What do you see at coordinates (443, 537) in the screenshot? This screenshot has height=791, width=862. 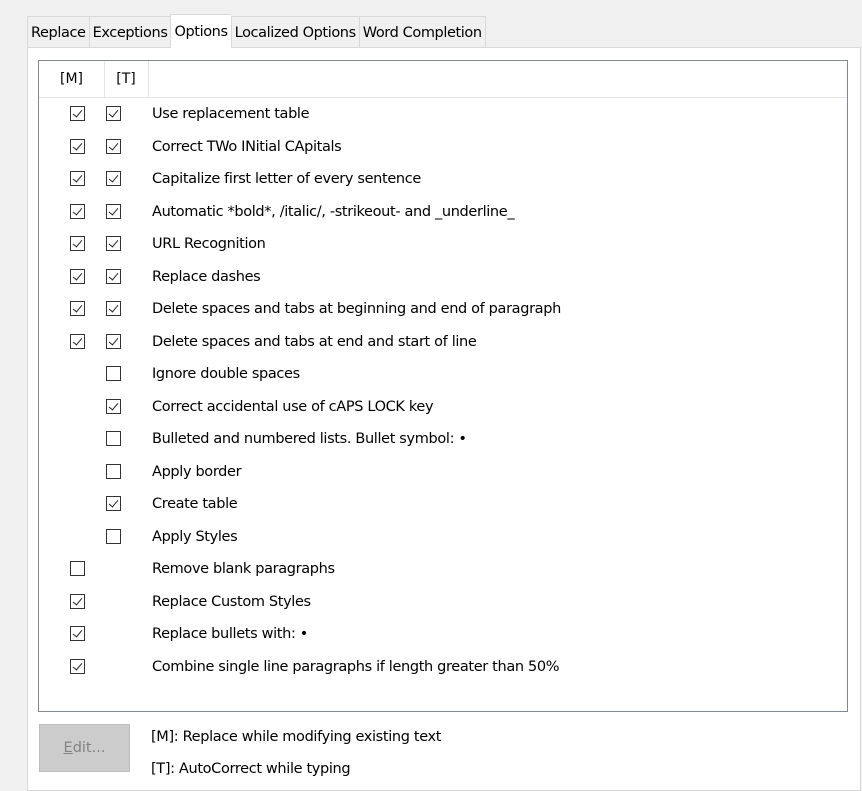 I see `option-row: Apply Styles` at bounding box center [443, 537].